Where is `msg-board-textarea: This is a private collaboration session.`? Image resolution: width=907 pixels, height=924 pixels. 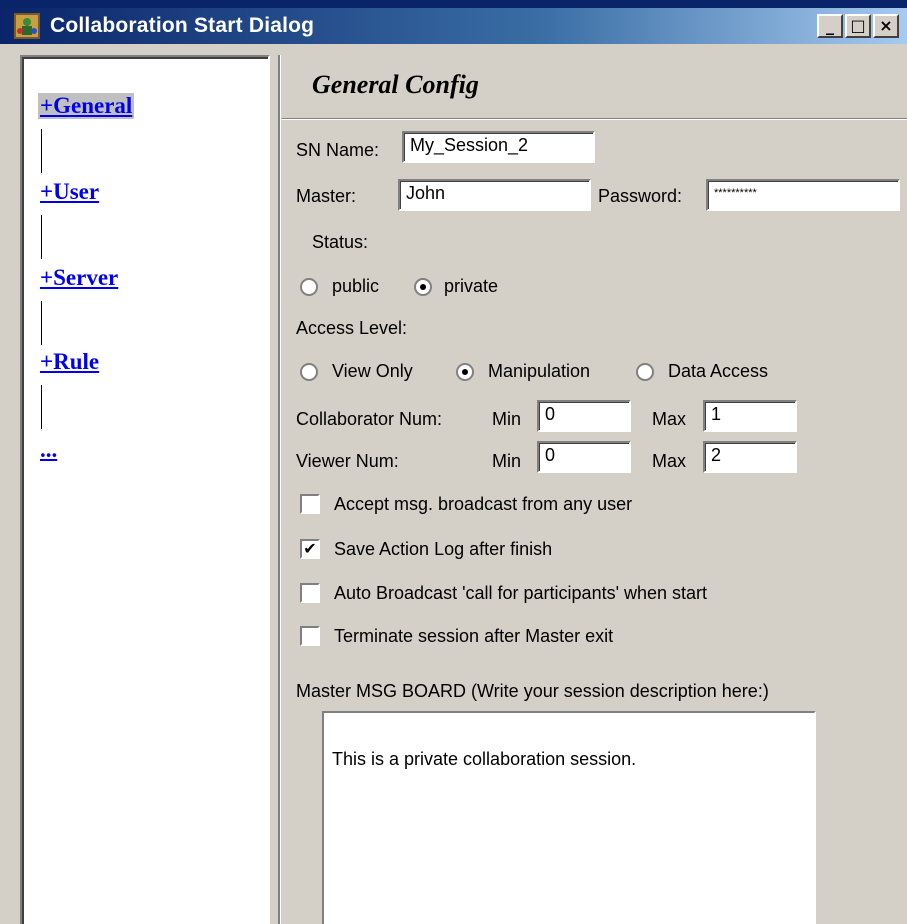
msg-board-textarea: This is a private collaboration session. is located at coordinates (569, 817).